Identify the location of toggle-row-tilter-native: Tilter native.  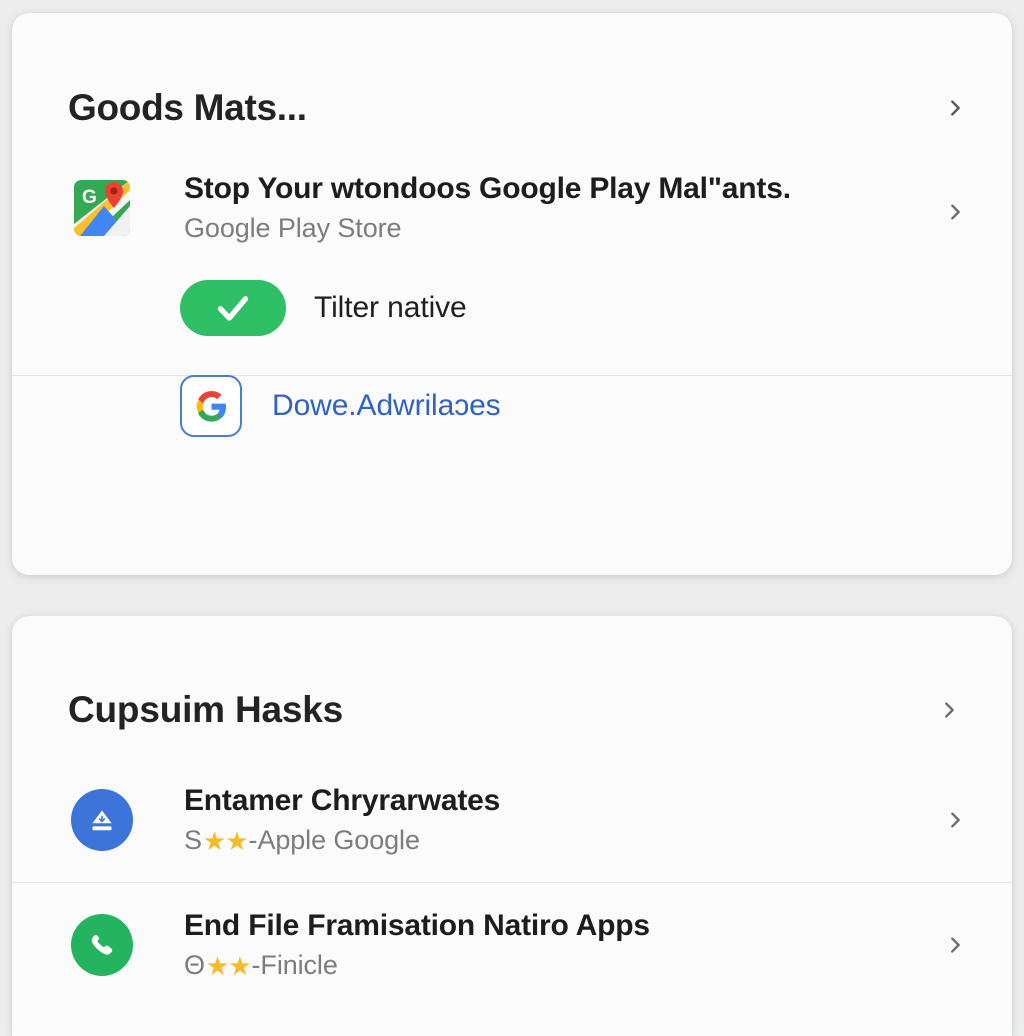
(512, 308).